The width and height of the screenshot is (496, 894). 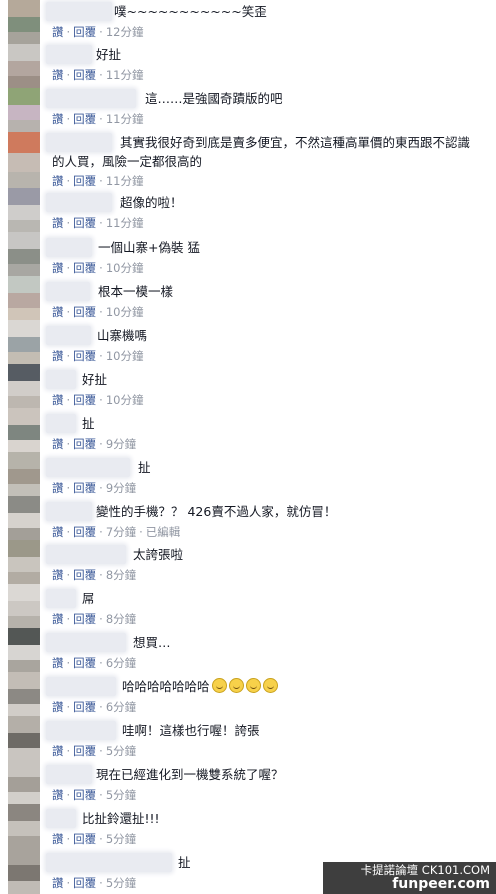 I want to click on comment-timestamp: 7分鐘, so click(x=121, y=532).